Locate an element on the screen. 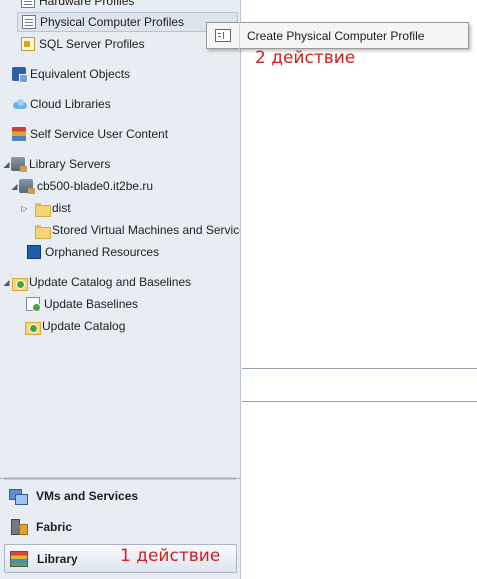 This screenshot has height=579, width=477. orphaned-resources-icon is located at coordinates (34, 252).